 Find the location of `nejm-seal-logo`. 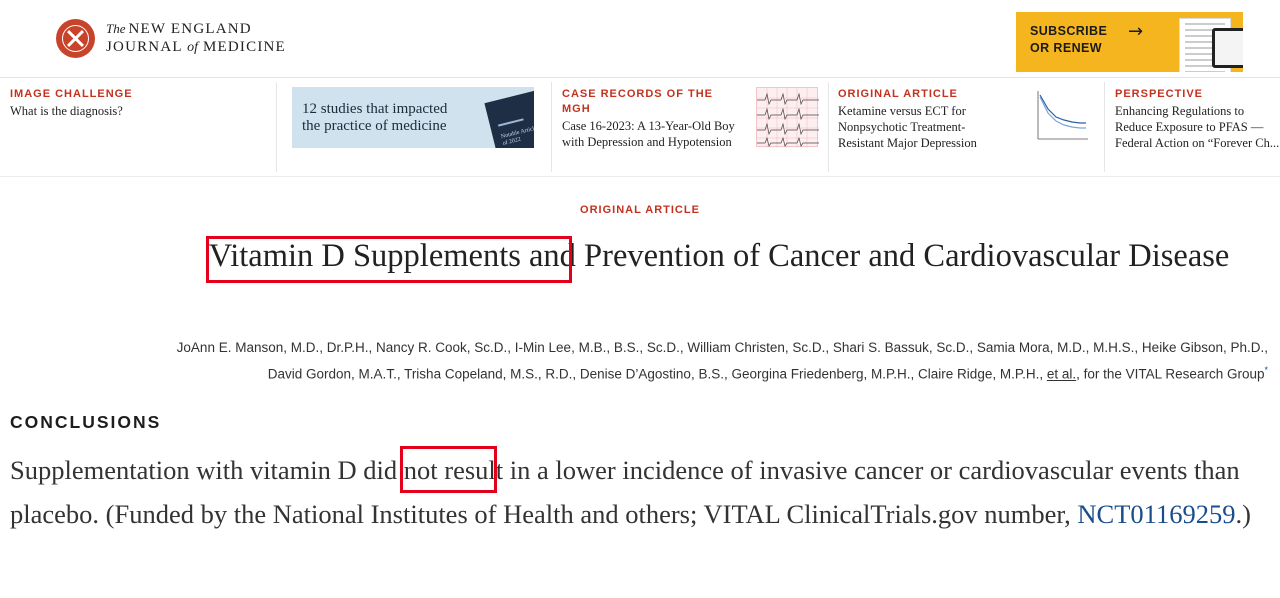

nejm-seal-logo is located at coordinates (75, 38).